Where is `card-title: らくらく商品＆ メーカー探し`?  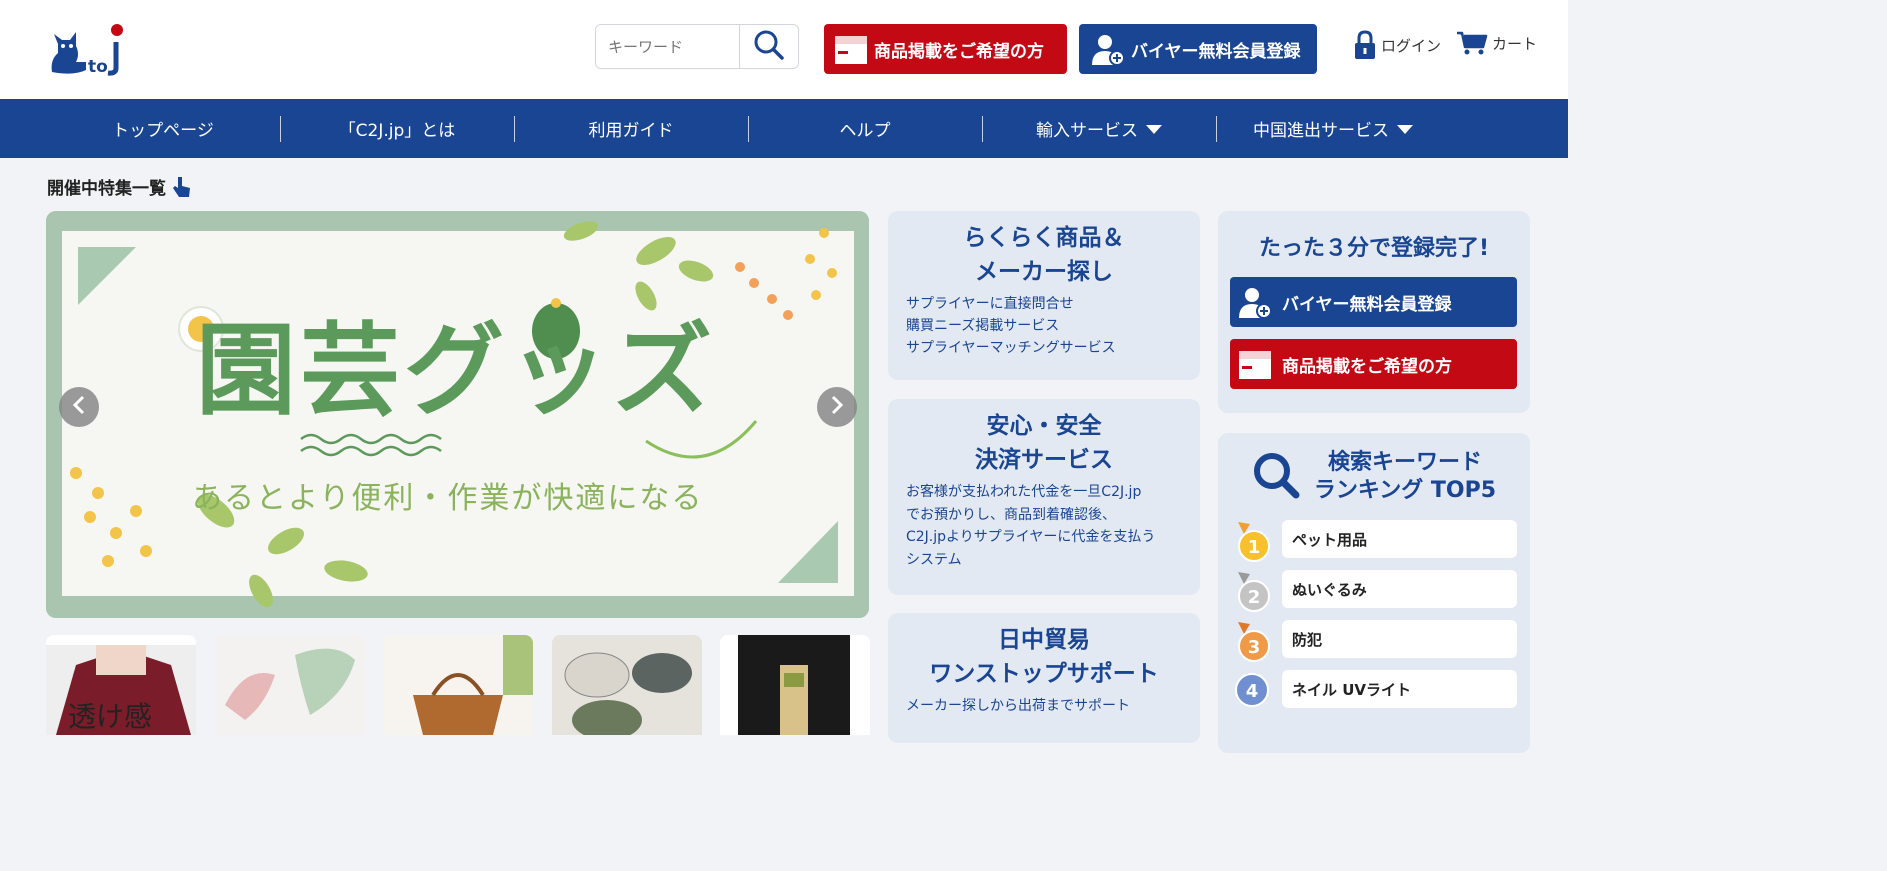 card-title: らくらく商品＆ メーカー探し is located at coordinates (1044, 255).